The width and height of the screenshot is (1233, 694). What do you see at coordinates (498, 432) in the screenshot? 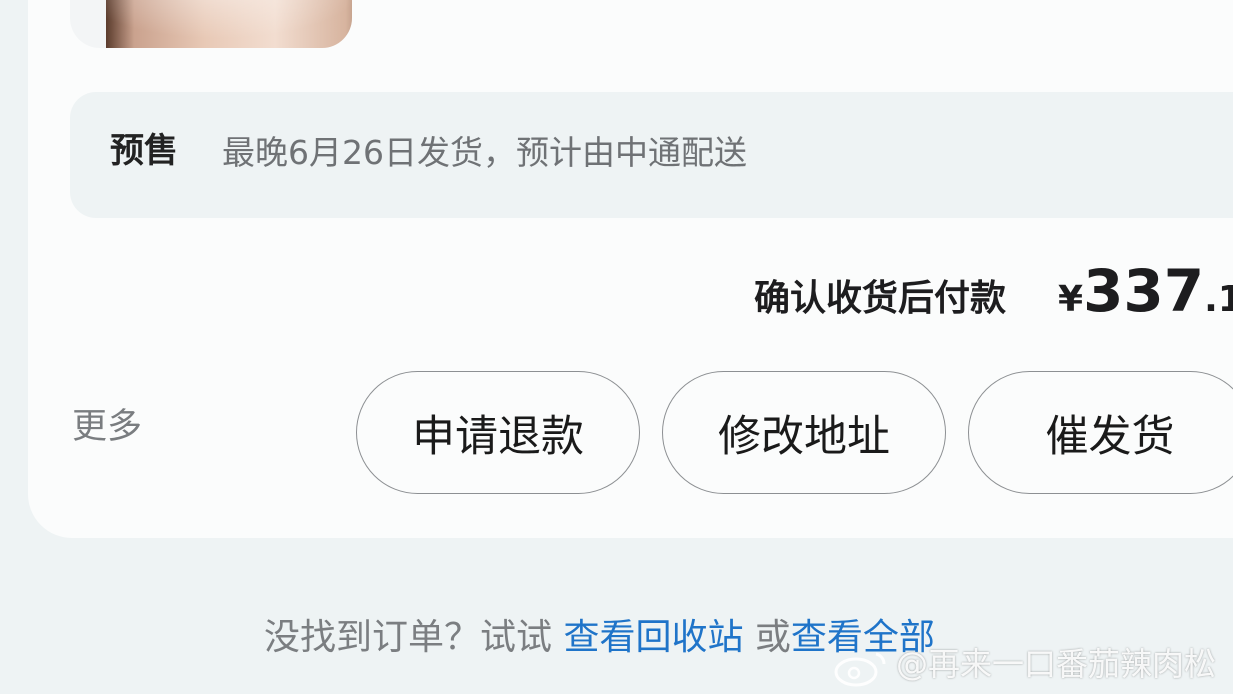
I see `request-refund-button: 申请退款` at bounding box center [498, 432].